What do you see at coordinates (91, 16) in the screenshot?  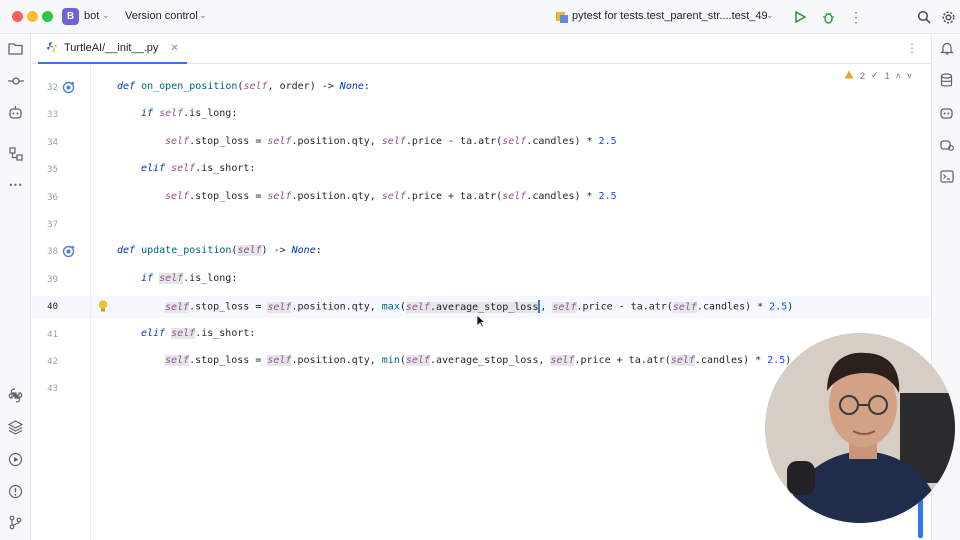 I see `project-name: bot` at bounding box center [91, 16].